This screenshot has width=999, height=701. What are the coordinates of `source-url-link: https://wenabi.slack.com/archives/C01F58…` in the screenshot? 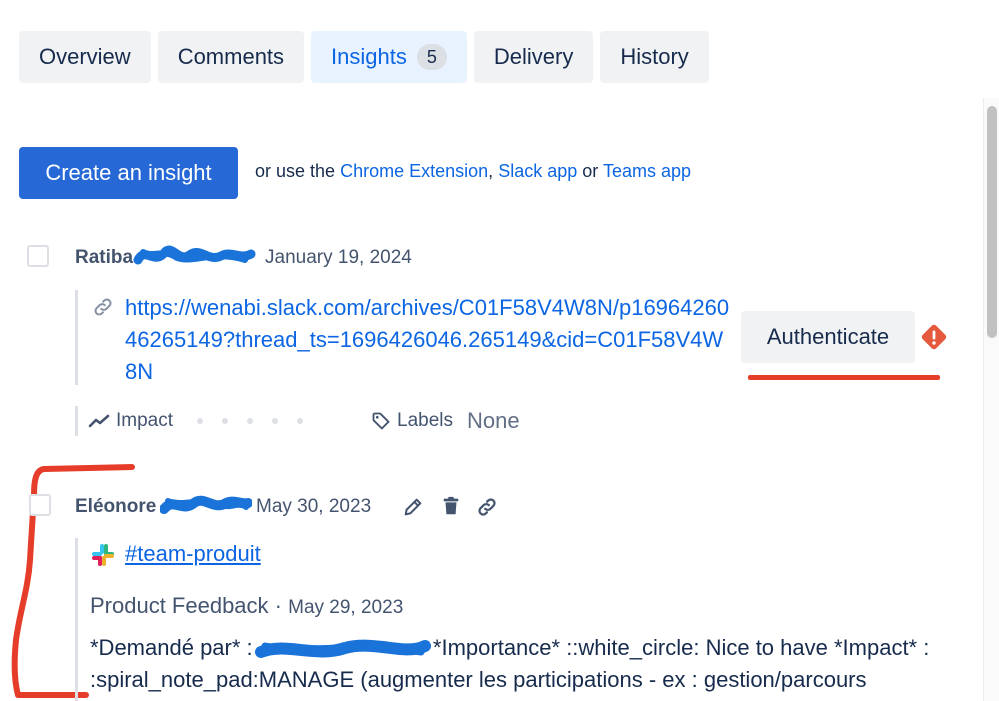 It's located at (430, 340).